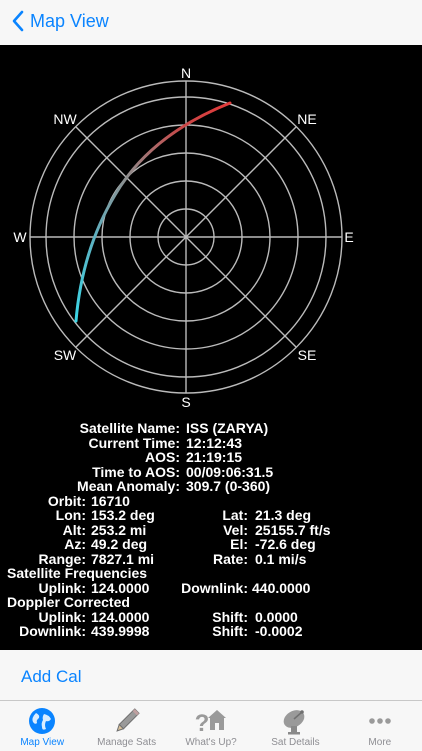  I want to click on direction-label-n: N, so click(186, 73).